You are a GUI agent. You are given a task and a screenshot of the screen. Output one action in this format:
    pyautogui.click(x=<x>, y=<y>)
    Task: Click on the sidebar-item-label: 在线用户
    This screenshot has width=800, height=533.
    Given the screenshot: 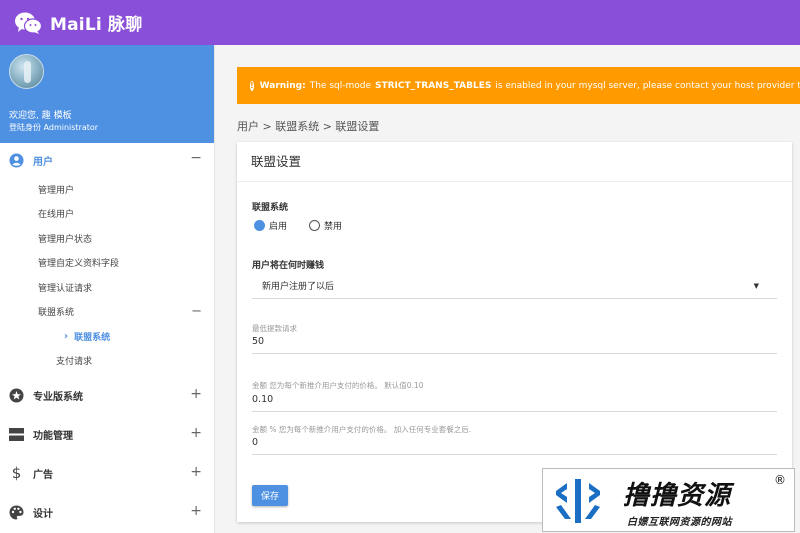 What is the action you would take?
    pyautogui.click(x=56, y=215)
    